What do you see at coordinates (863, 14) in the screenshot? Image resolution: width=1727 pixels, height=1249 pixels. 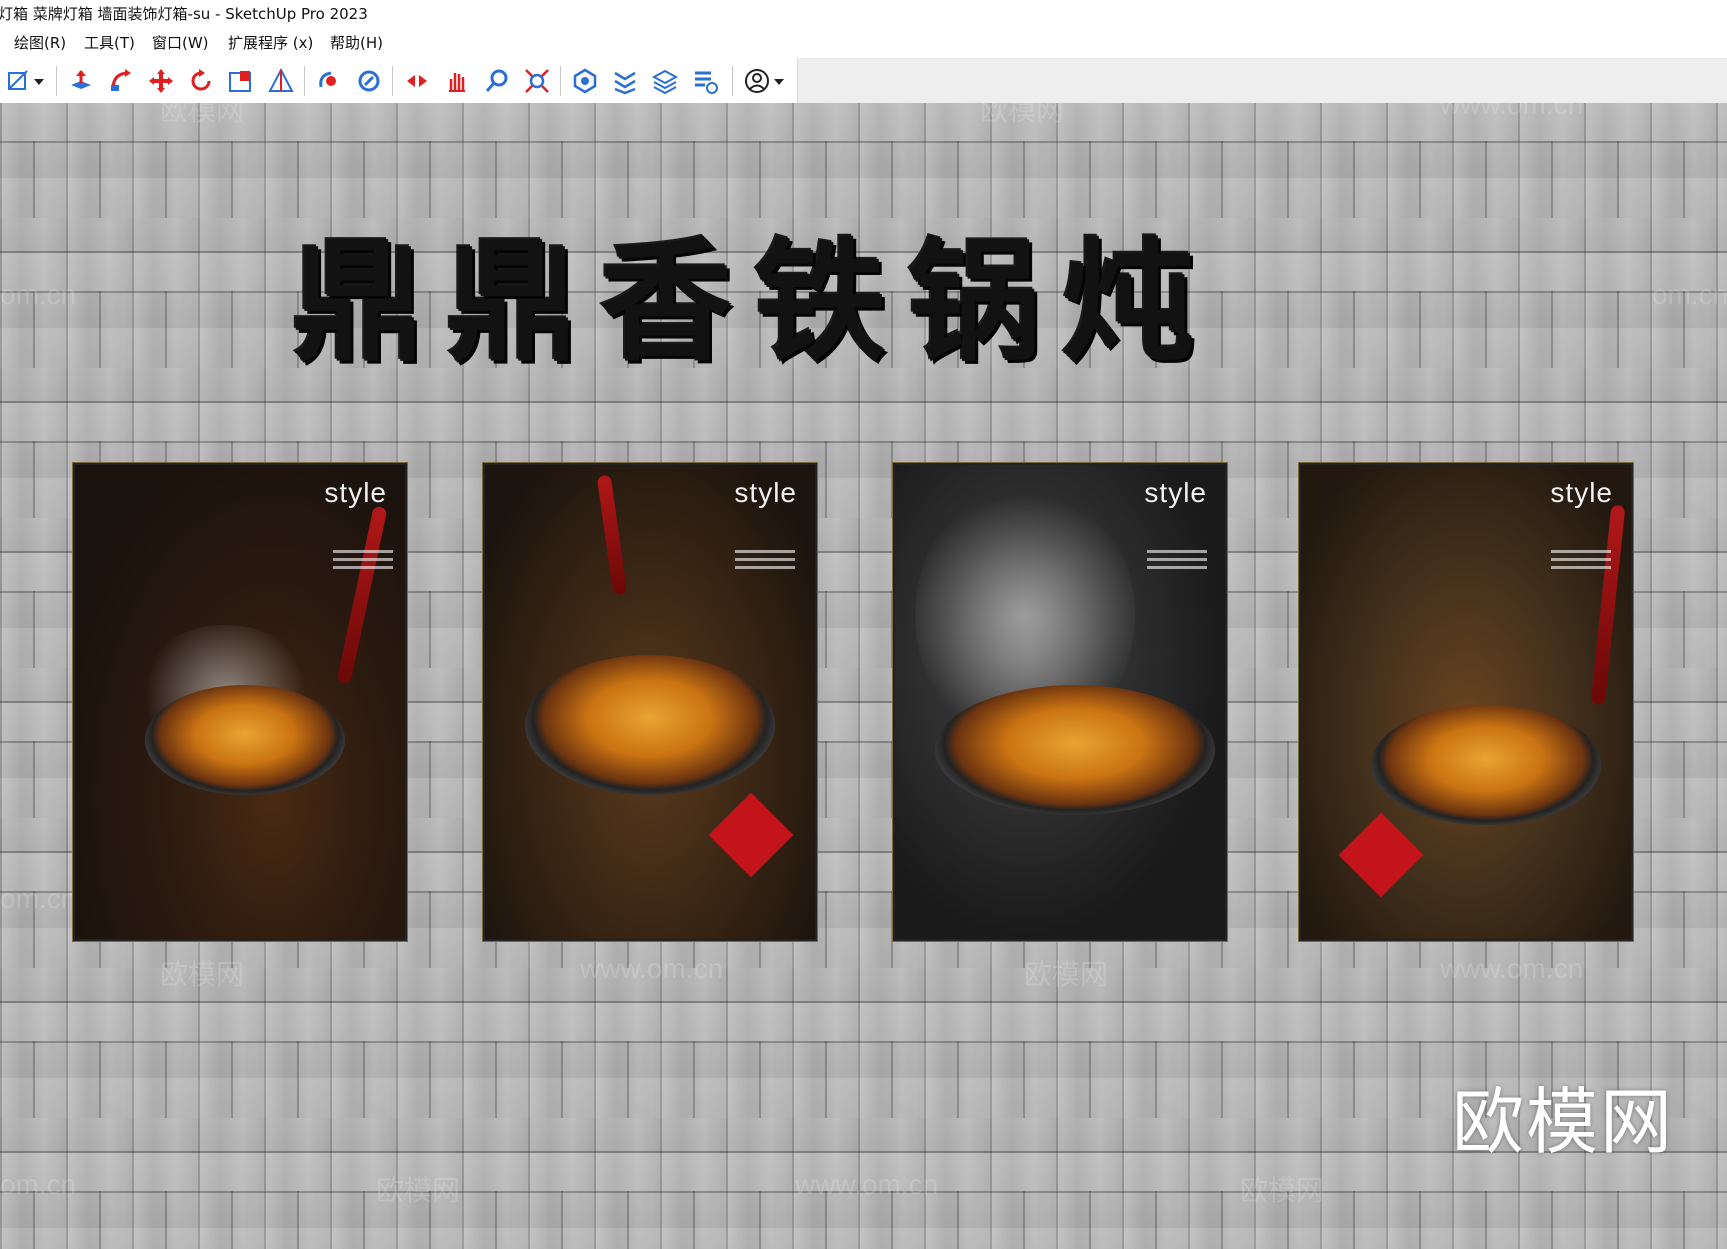 I see `window-titlebar: 灯箱 菜牌灯箱 墙面装饰灯箱-su - SketchUp Pro 2023` at bounding box center [863, 14].